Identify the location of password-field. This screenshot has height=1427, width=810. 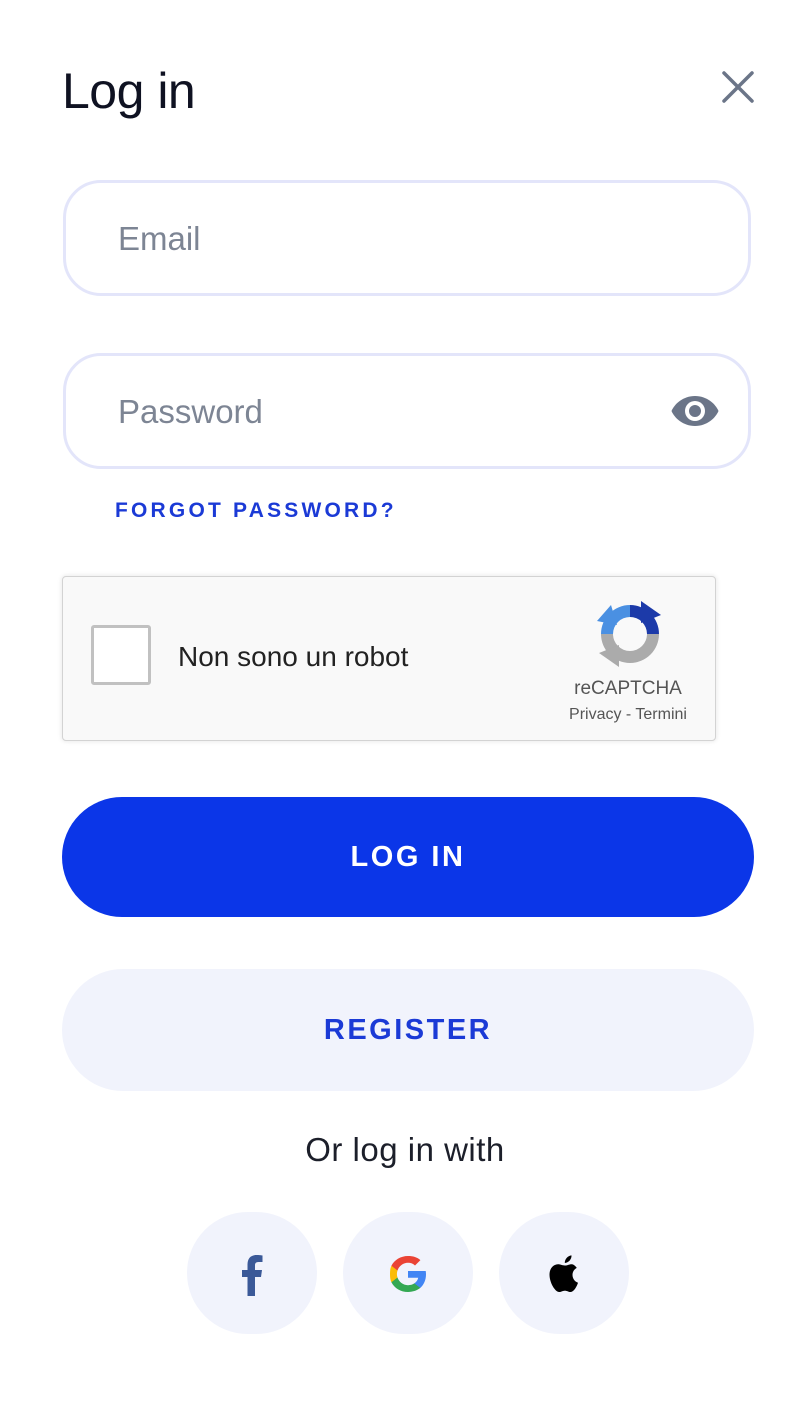
(388, 412).